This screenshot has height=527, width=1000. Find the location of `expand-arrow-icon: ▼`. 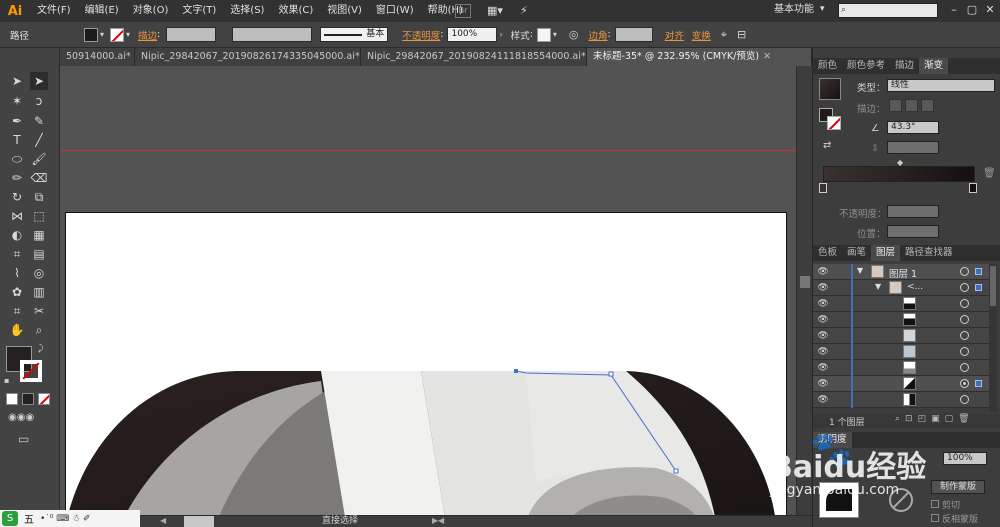

expand-arrow-icon: ▼ is located at coordinates (878, 286).